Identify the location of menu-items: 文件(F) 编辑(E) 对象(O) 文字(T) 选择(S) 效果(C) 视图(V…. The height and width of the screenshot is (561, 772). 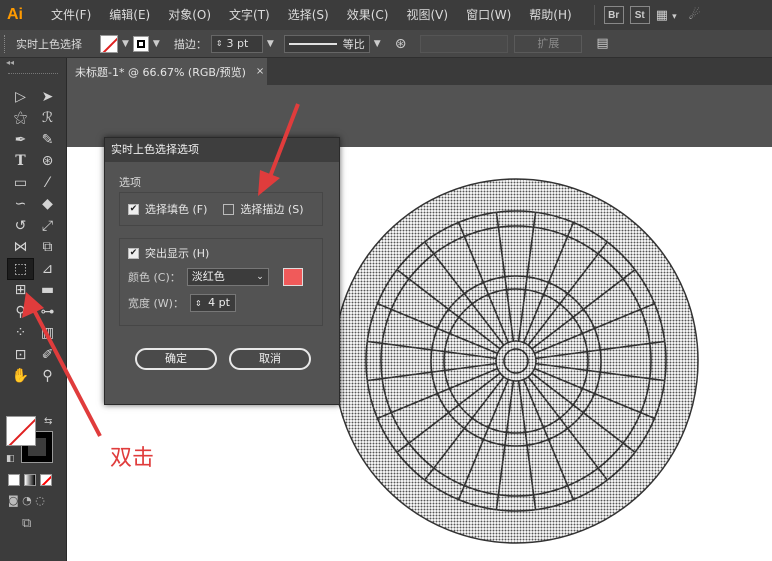
(311, 15).